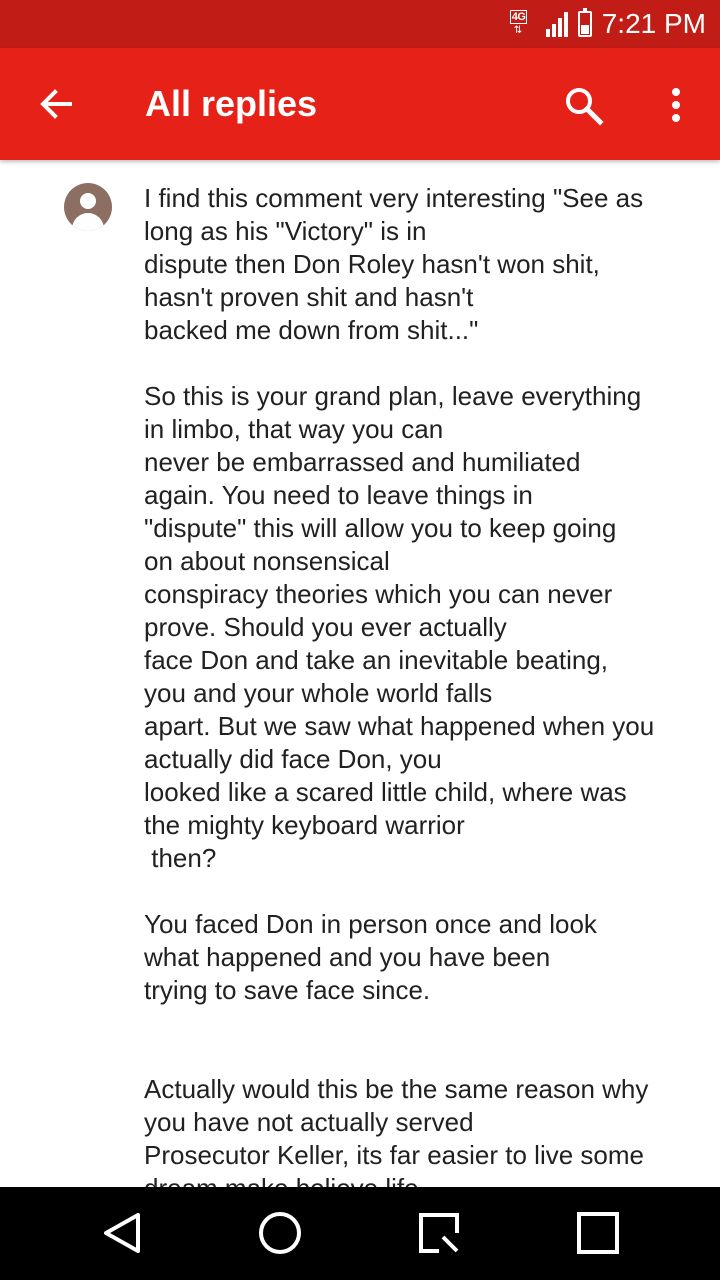  What do you see at coordinates (360, 24) in the screenshot?
I see `status-bar: 4G ⇅ 7:21 PM` at bounding box center [360, 24].